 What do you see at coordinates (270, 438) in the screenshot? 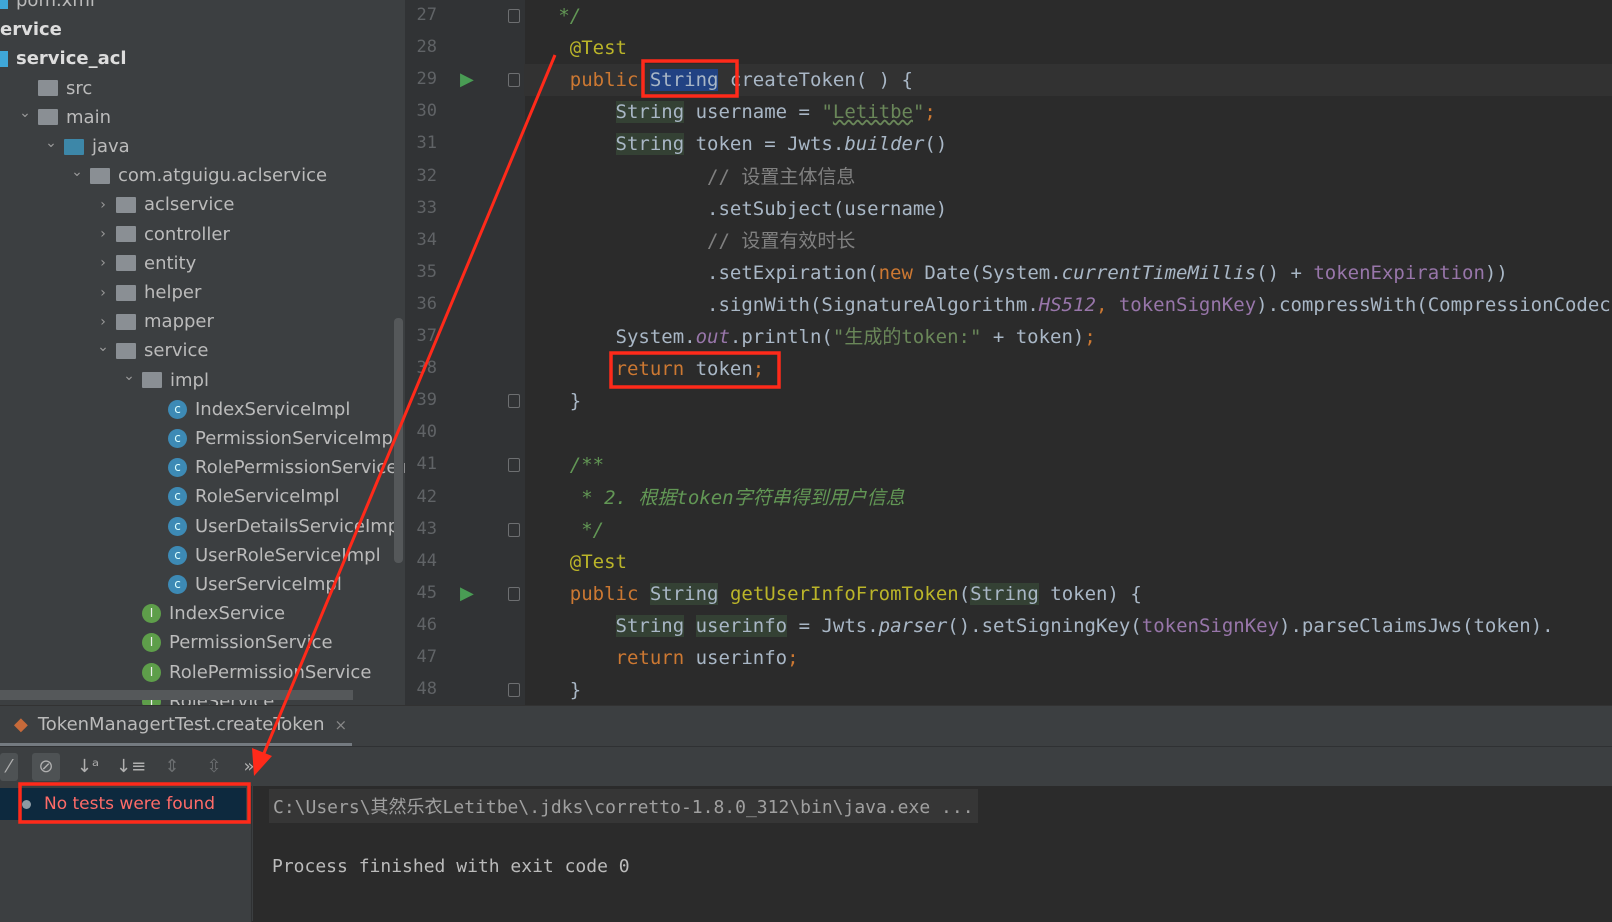
I see `tree-item: c PermissionServiceImpl` at bounding box center [270, 438].